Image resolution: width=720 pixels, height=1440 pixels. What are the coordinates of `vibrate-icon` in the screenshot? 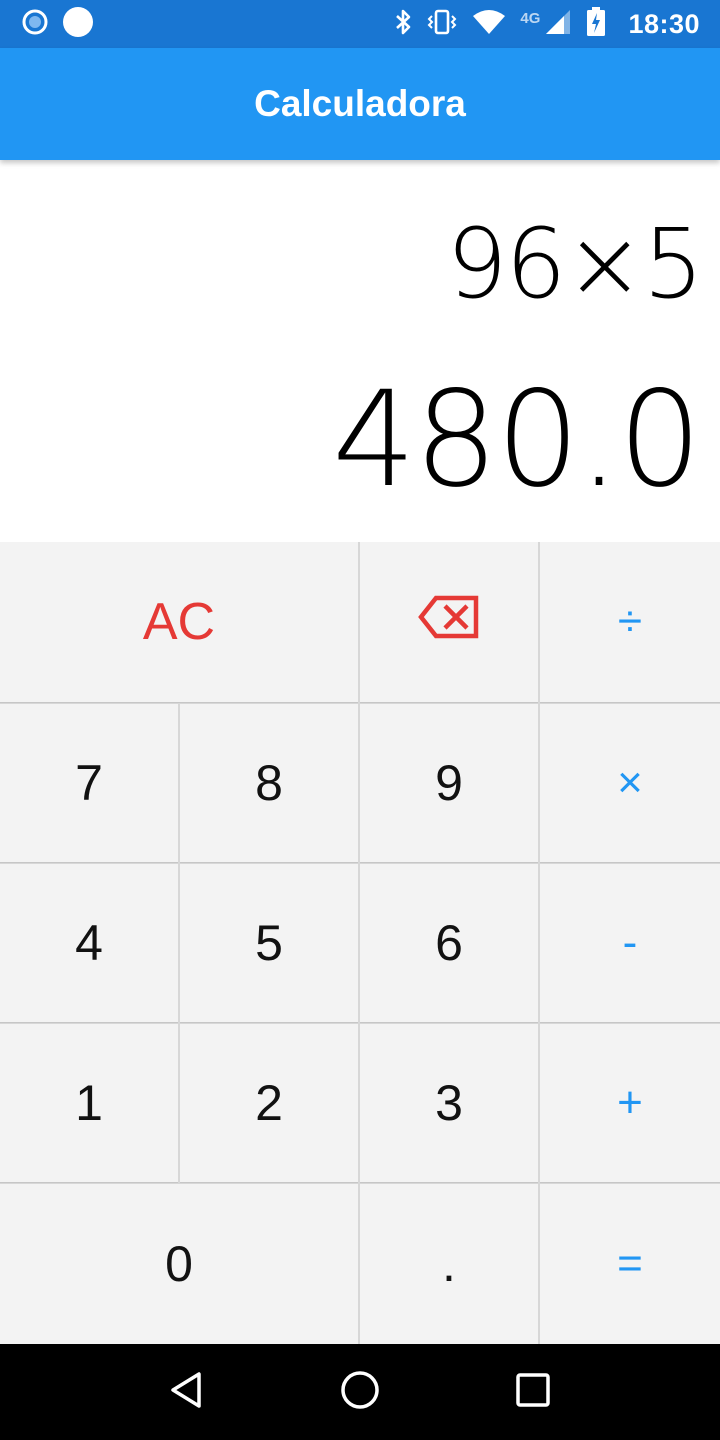 It's located at (442, 24).